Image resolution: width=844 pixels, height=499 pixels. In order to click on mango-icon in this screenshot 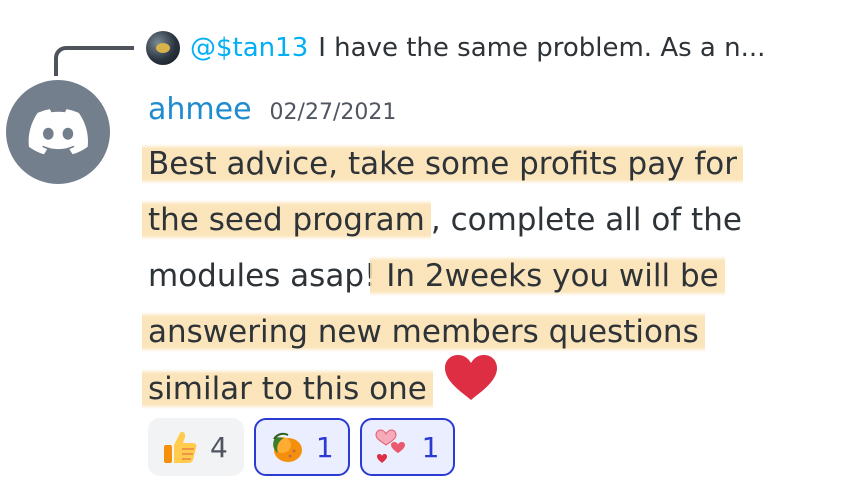, I will do `click(286, 447)`.